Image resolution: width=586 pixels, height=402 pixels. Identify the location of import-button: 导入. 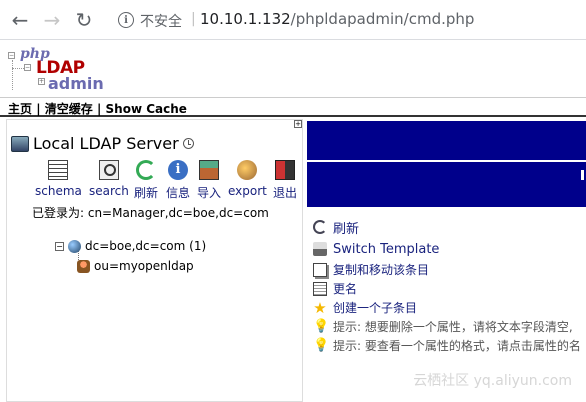
(209, 180).